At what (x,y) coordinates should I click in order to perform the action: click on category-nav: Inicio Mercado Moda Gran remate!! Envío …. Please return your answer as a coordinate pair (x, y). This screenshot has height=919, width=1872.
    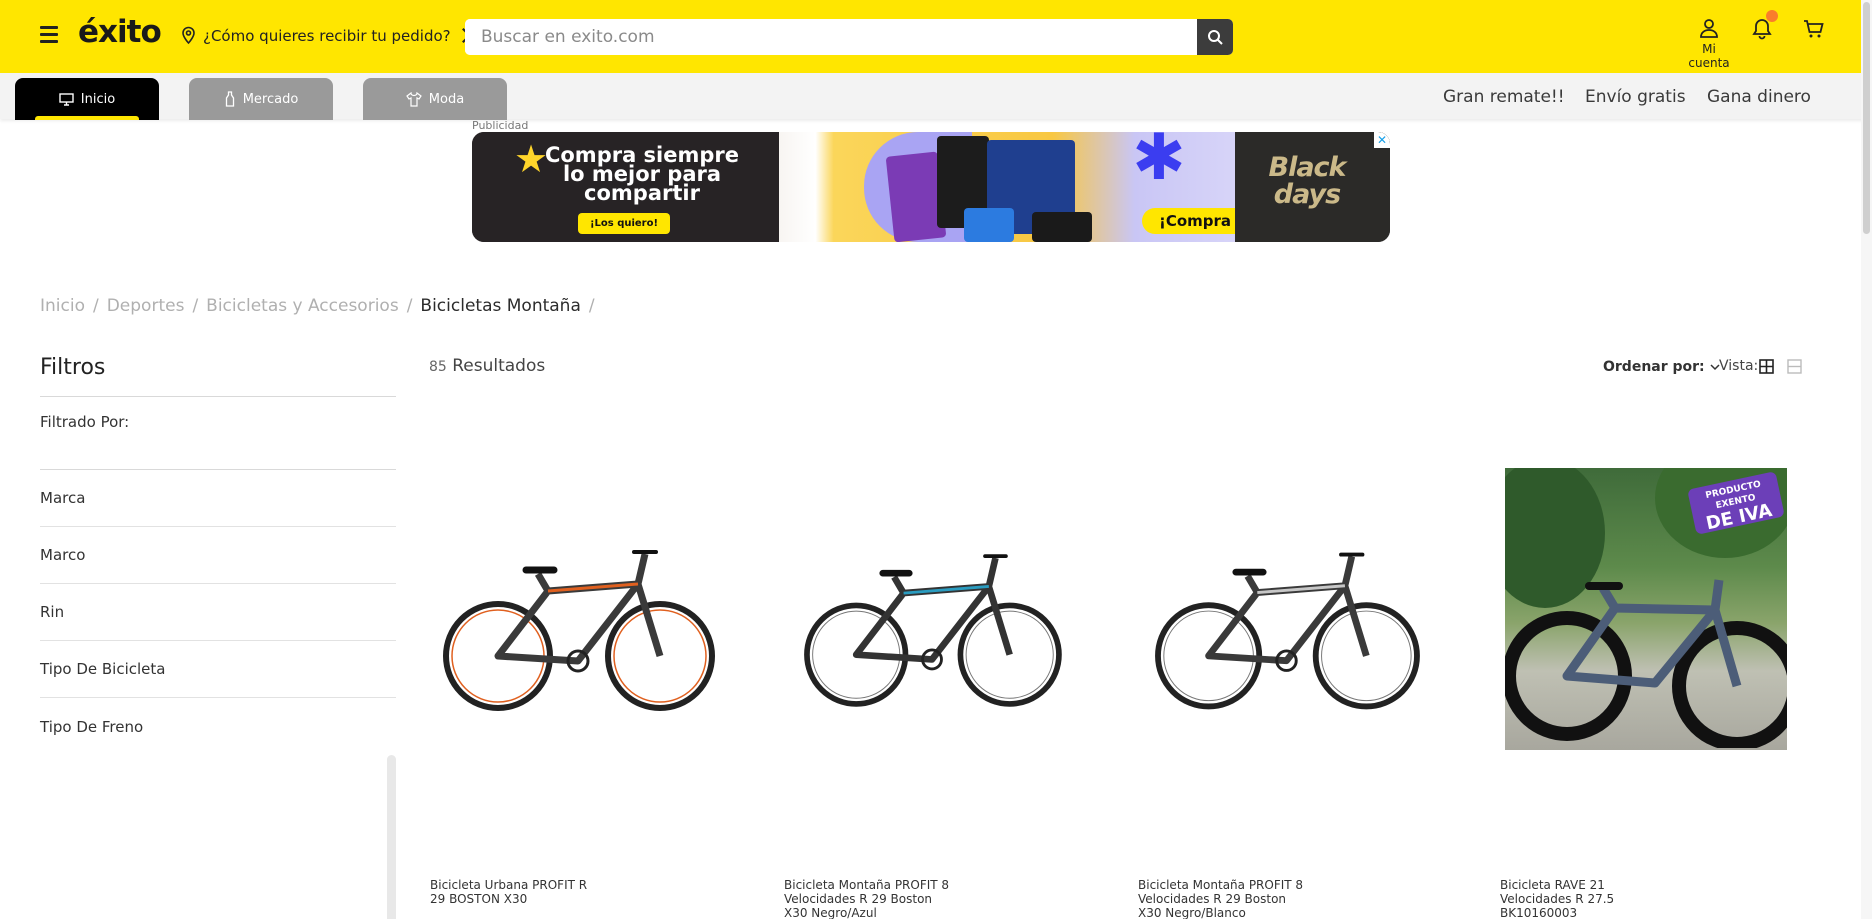
    Looking at the image, I should click on (936, 96).